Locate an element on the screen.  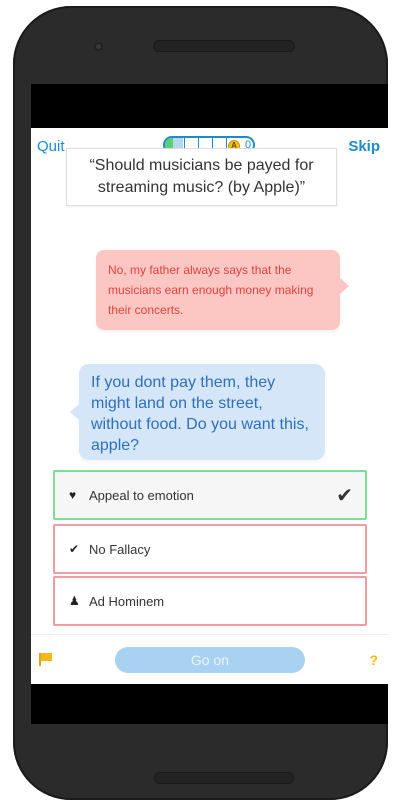
option-appeal-to-emotion: ♥ Appeal to emotion ✔ is located at coordinates (210, 495).